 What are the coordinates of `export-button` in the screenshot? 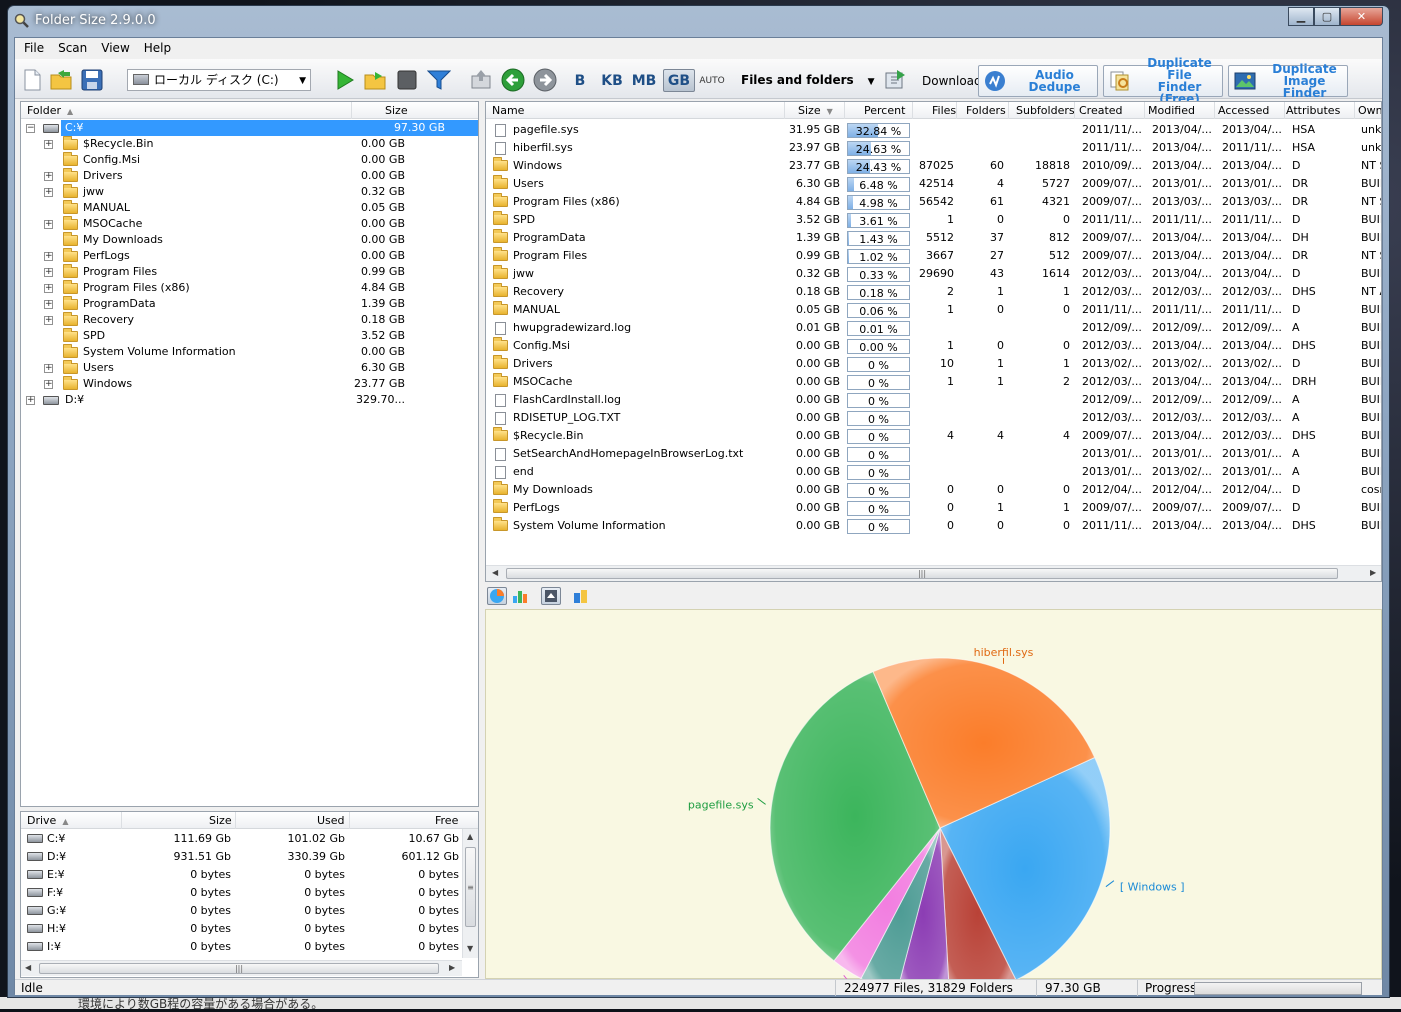 It's located at (895, 80).